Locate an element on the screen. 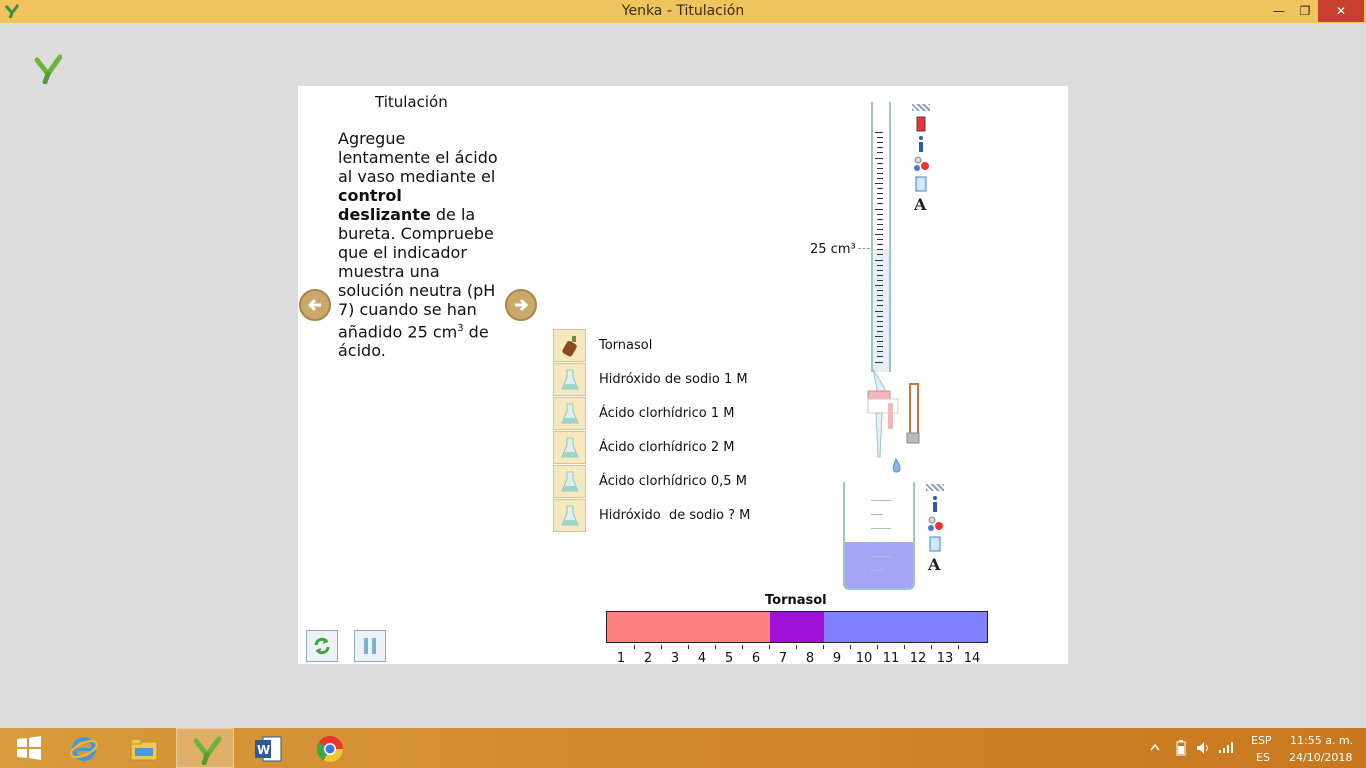 This screenshot has height=768, width=1366. chemical-item-hcl-2m: Ácido clorhídrico 2 M is located at coordinates (668, 448).